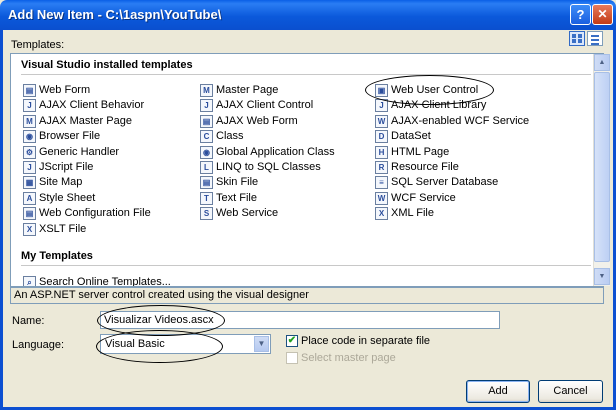 Image resolution: width=616 pixels, height=410 pixels. Describe the element at coordinates (61, 182) in the screenshot. I see `template-item-label: Site Map` at that location.